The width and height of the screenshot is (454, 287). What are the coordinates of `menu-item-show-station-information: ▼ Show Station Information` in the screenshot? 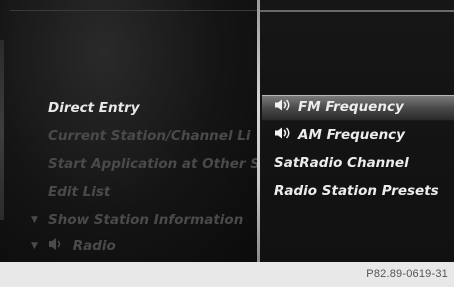 It's located at (137, 220).